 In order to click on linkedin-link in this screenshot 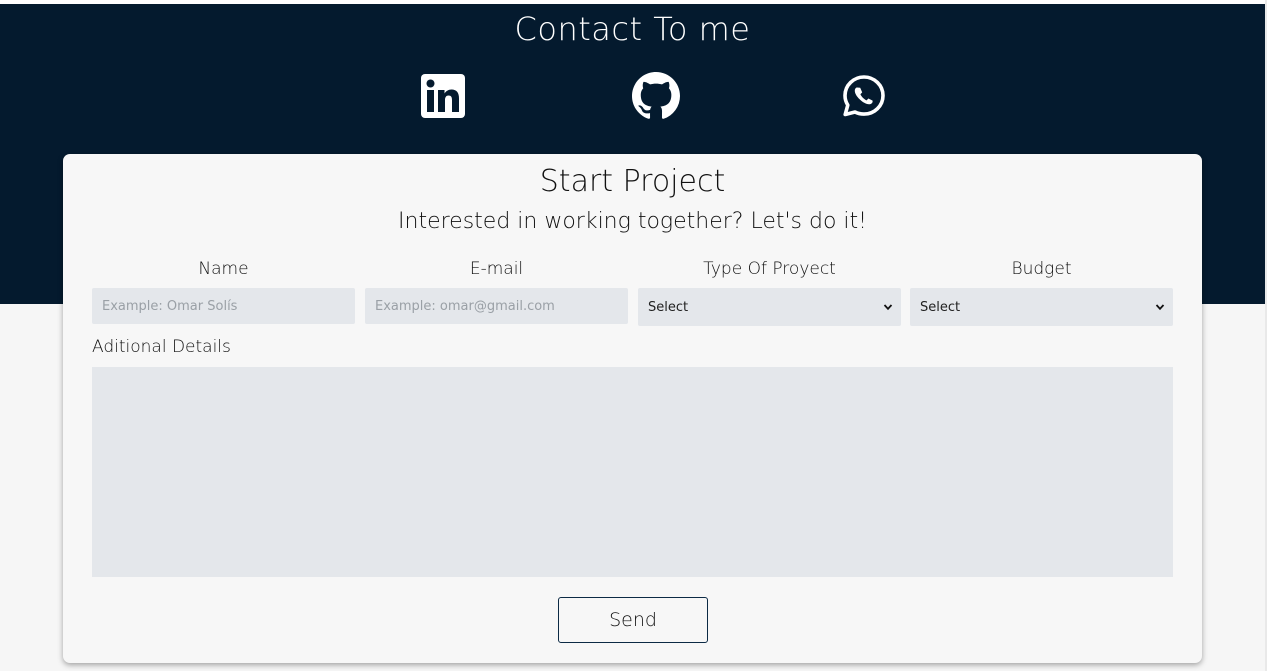, I will do `click(443, 96)`.